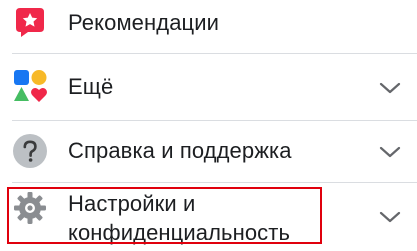 The image size is (417, 251). Describe the element at coordinates (30, 86) in the screenshot. I see `more-apps-icon` at that location.